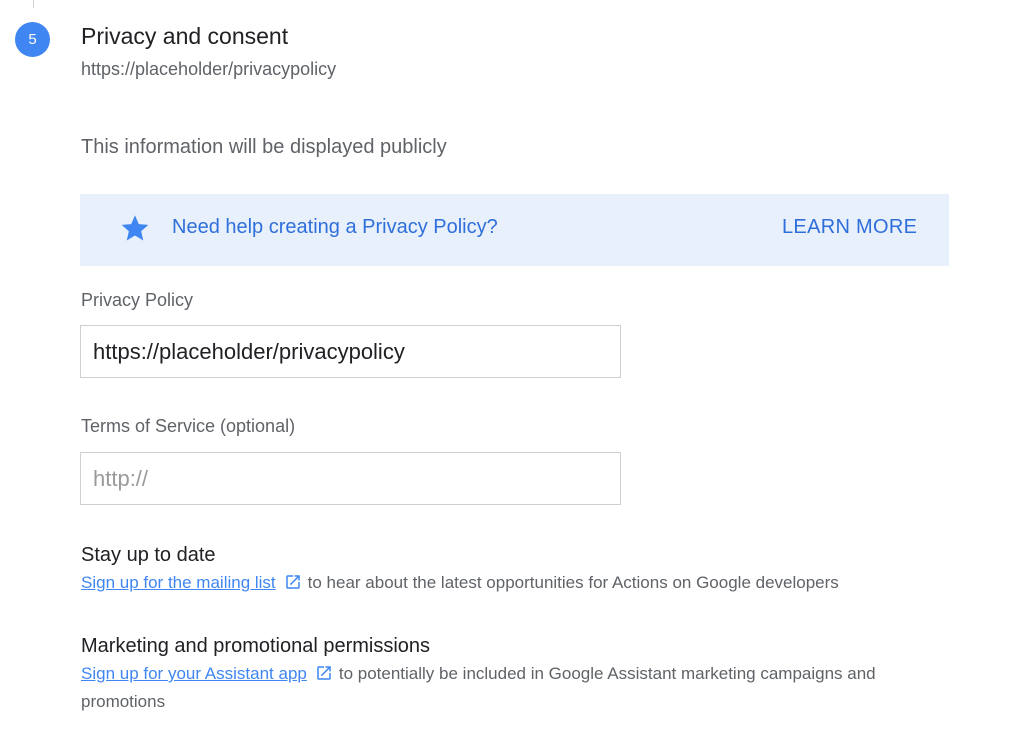 Image resolution: width=1024 pixels, height=755 pixels. What do you see at coordinates (137, 300) in the screenshot?
I see `privacy-policy-label: Privacy Policy` at bounding box center [137, 300].